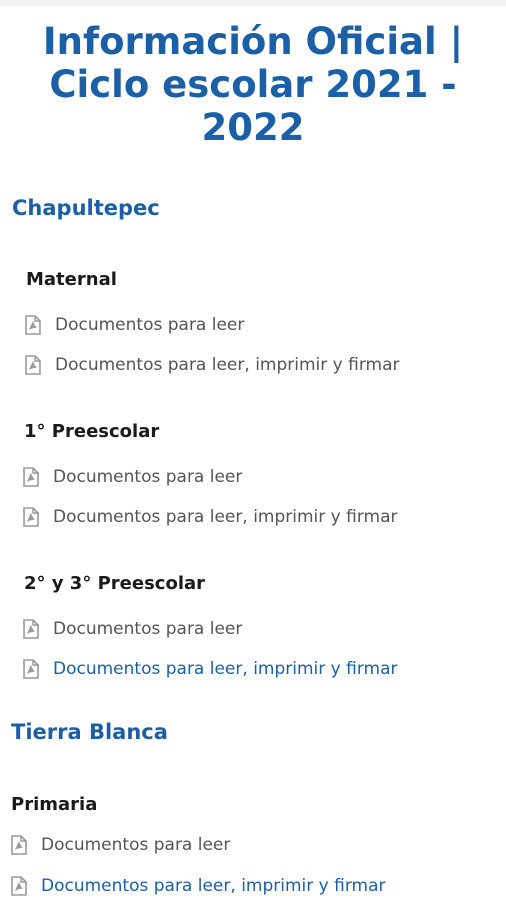 The height and width of the screenshot is (900, 506). What do you see at coordinates (54, 804) in the screenshot?
I see `level-heading-primaria: Primaria` at bounding box center [54, 804].